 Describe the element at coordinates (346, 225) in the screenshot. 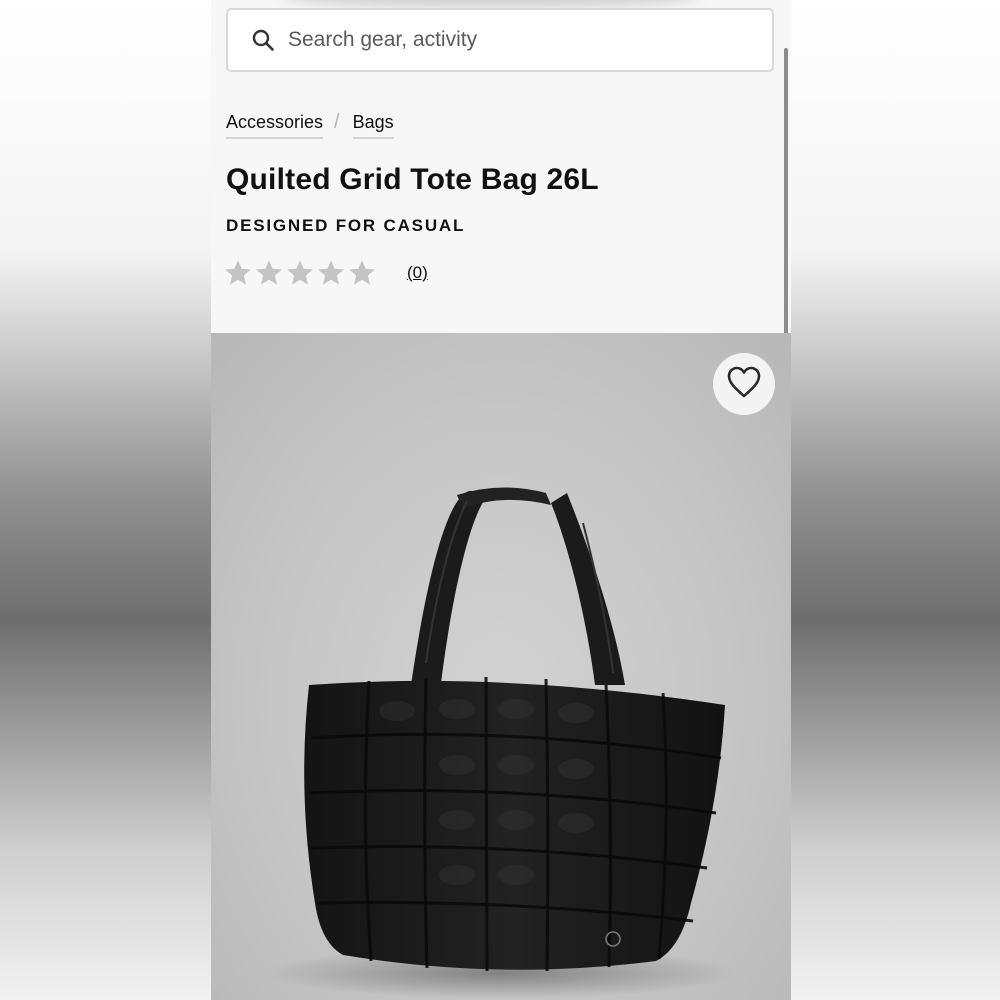

I see `product-subtitle: DESIGNED FOR CASUAL` at that location.